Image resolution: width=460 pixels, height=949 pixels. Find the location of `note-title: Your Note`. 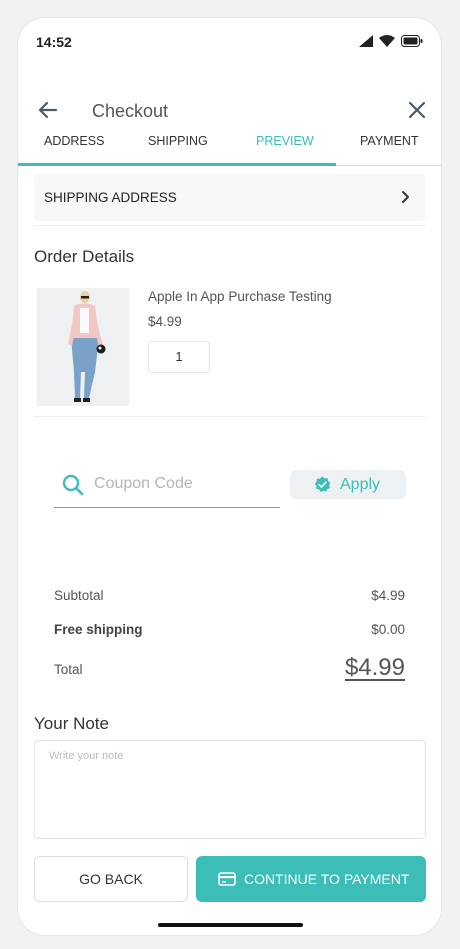

note-title: Your Note is located at coordinates (71, 723).